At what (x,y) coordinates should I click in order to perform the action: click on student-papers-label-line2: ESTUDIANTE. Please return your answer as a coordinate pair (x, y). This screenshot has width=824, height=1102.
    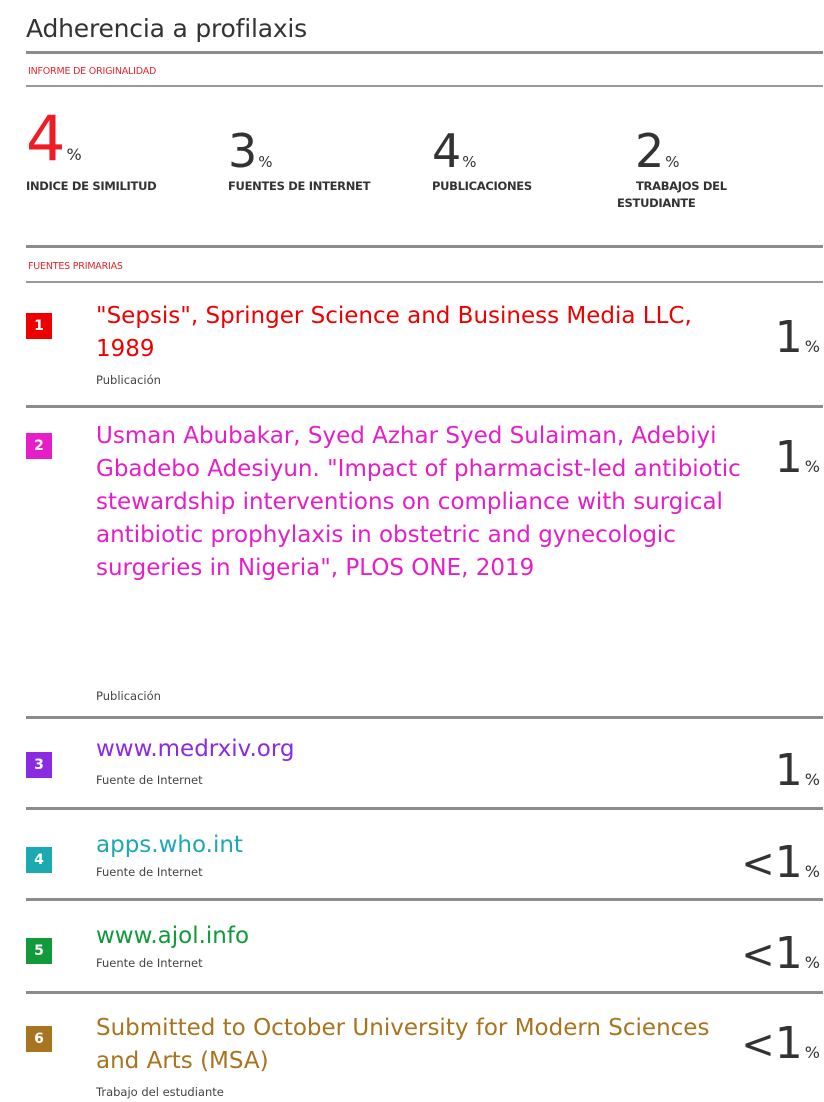
    Looking at the image, I should click on (656, 203).